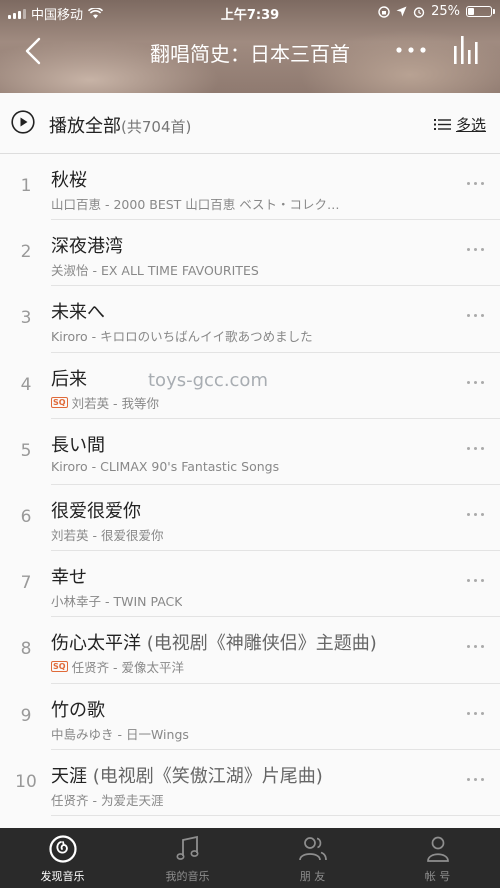  I want to click on song-row: 3 未来へ Kiroro - キロロのいちばんイイ歌あつめました, so click(250, 319).